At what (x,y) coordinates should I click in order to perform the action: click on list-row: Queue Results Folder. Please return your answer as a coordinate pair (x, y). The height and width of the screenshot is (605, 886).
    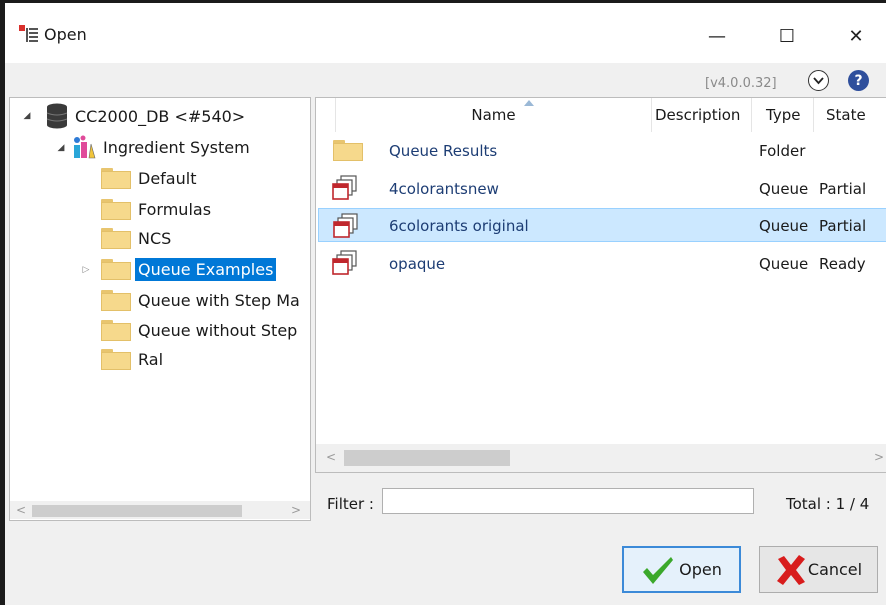
    Looking at the image, I should click on (602, 150).